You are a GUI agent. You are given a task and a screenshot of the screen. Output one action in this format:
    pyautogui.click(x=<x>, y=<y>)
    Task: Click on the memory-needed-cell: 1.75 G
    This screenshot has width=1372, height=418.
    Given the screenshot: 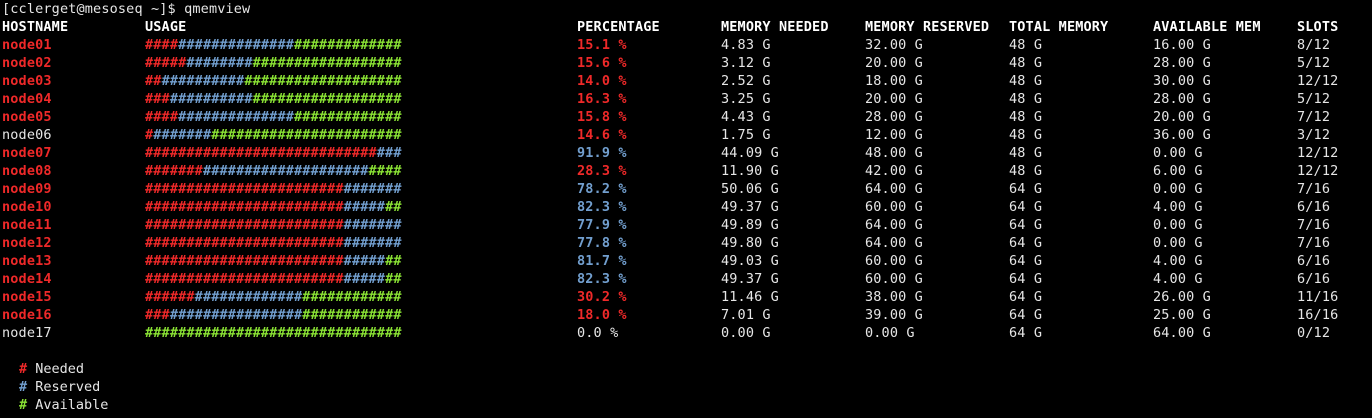 What is the action you would take?
    pyautogui.click(x=746, y=135)
    